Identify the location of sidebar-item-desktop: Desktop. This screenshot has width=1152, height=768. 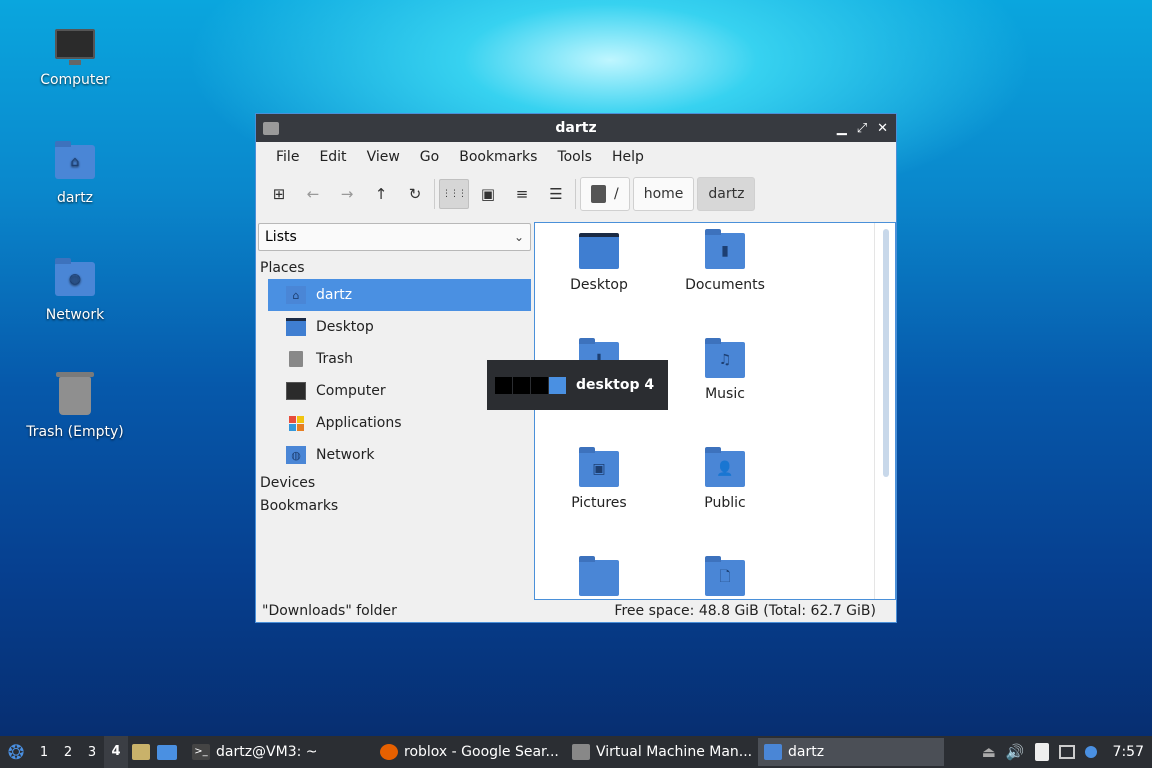
(399, 327).